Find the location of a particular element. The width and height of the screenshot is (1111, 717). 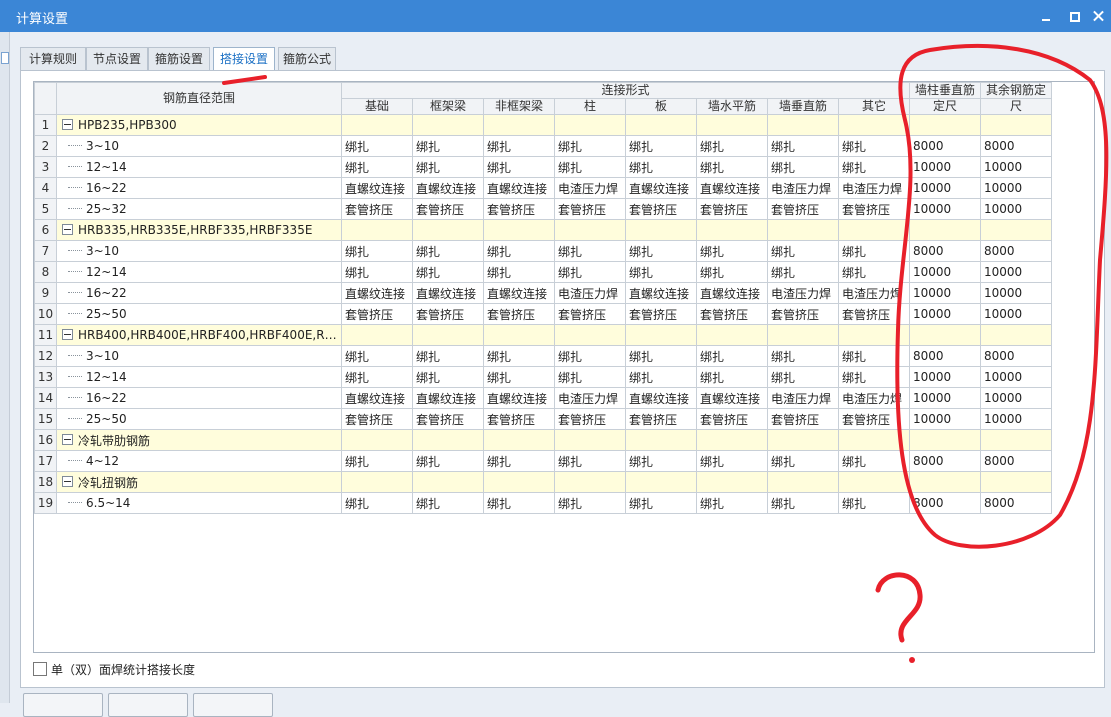

table-row: 13 12~14 绑扎 绑扎 绑扎 绑扎 绑扎 绑扎 绑扎 绑扎 10000 10000 is located at coordinates (543, 377).